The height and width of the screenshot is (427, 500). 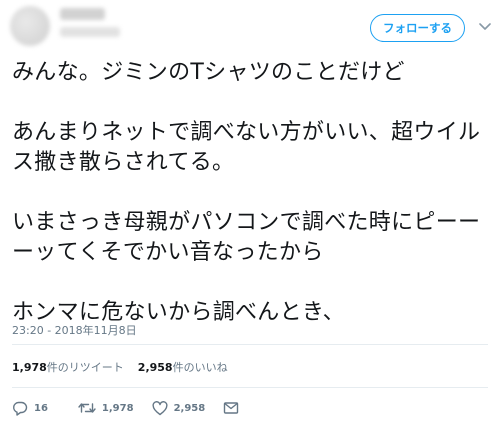 I want to click on action-bar: 16 1,978 2,958, so click(x=134, y=408).